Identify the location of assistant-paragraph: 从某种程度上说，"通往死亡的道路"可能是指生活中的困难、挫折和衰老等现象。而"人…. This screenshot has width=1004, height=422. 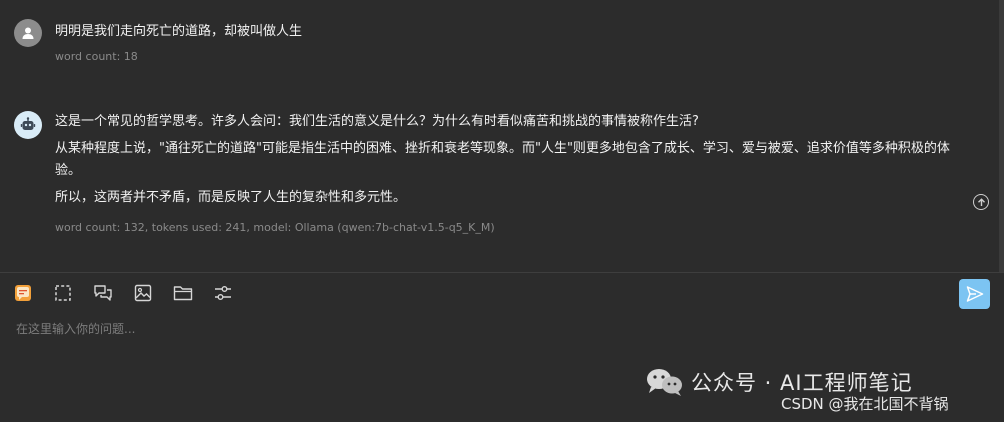
(502, 159).